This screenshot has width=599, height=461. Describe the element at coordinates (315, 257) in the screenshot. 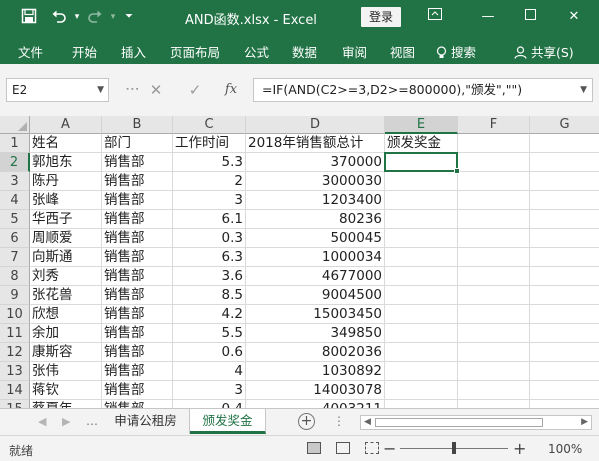

I see `cell-d7: 1000034` at that location.